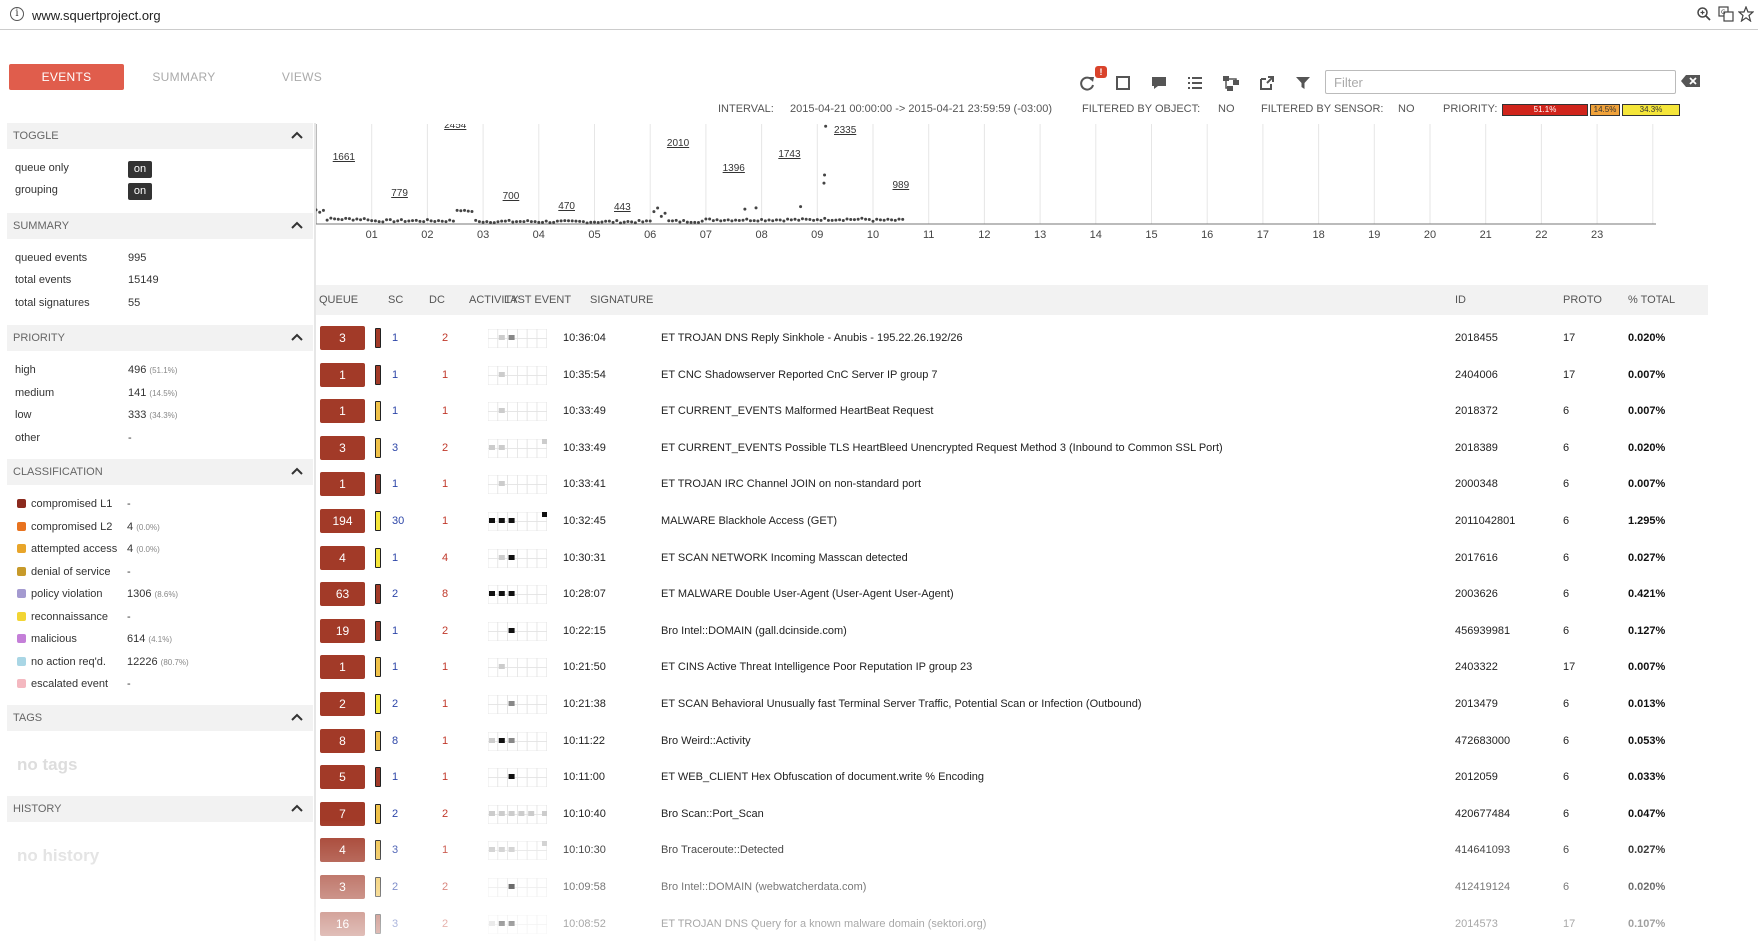 This screenshot has height=941, width=1758. What do you see at coordinates (879, 15) in the screenshot?
I see `browser-address-bar: i www.squertproject.org G` at bounding box center [879, 15].